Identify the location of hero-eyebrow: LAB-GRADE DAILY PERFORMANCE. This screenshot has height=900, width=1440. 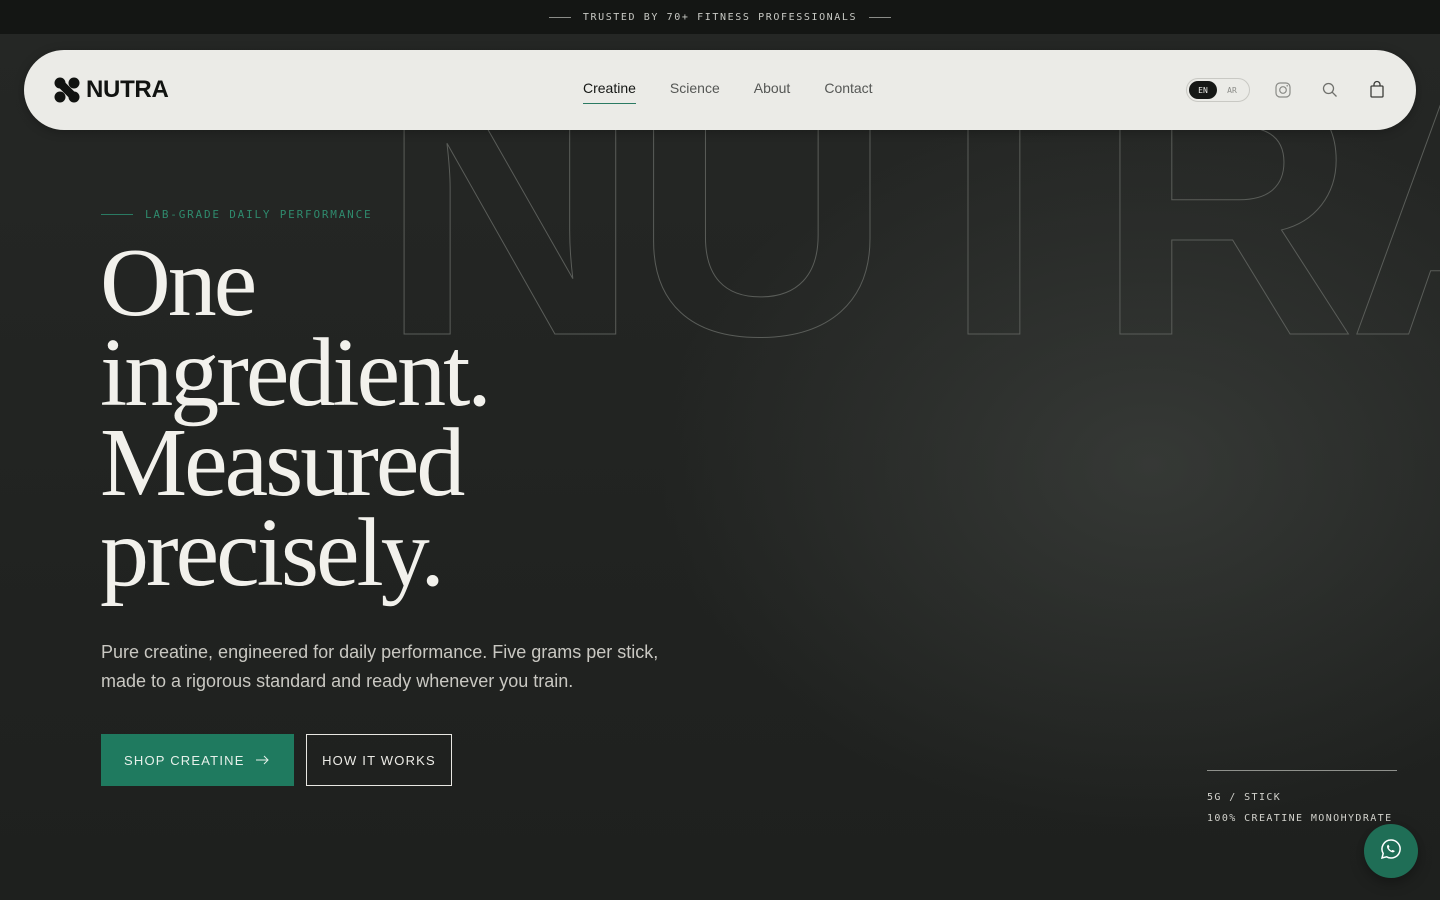
(236, 214).